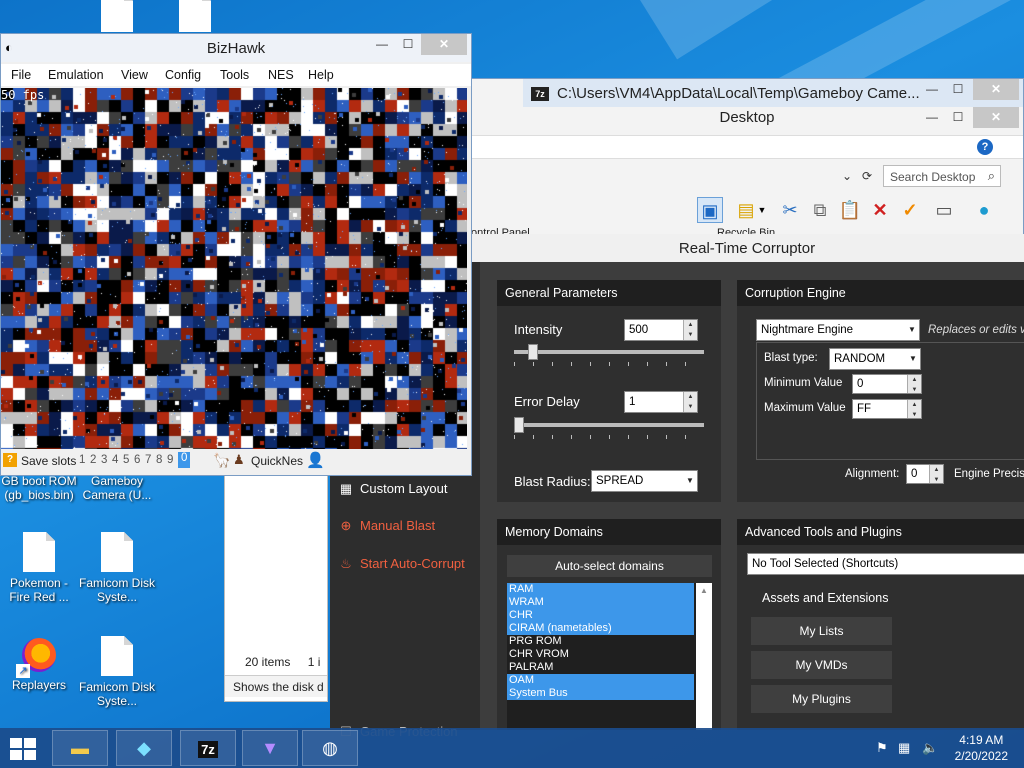  Describe the element at coordinates (76, 75) in the screenshot. I see `menu-emulation: Emulation` at that location.